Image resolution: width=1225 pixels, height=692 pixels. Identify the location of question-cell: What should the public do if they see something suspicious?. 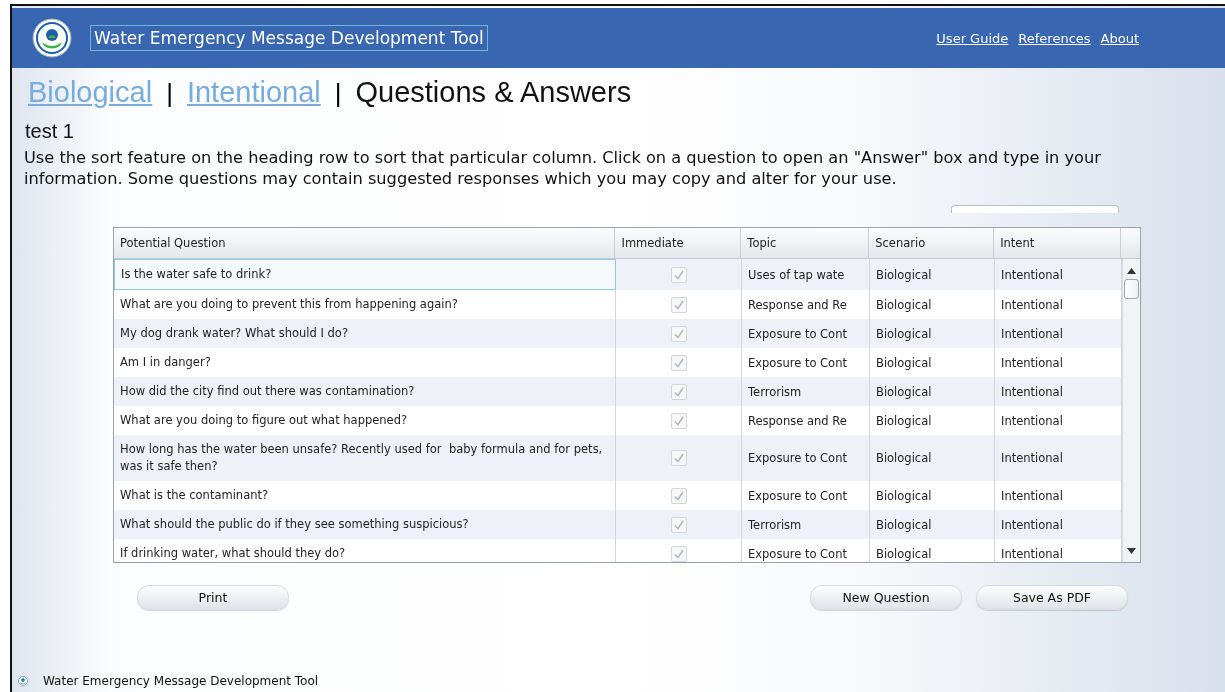
(365, 524).